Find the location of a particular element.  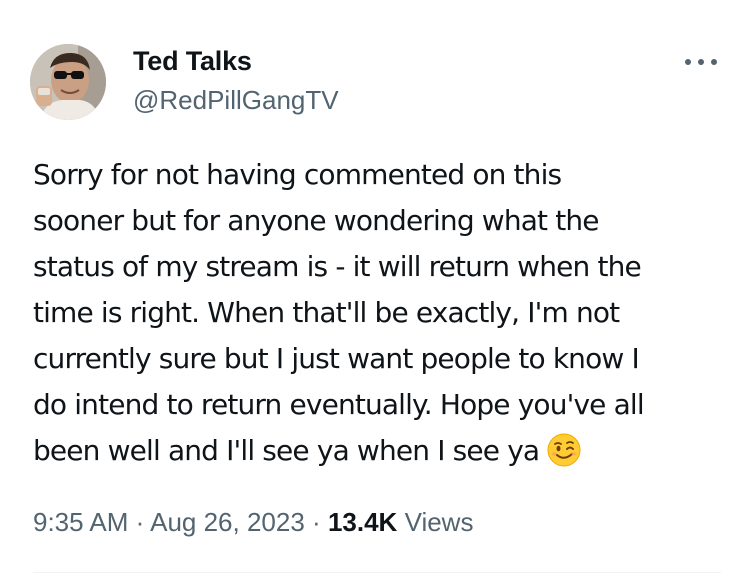

user-handle: @RedPillGangTV is located at coordinates (236, 100).